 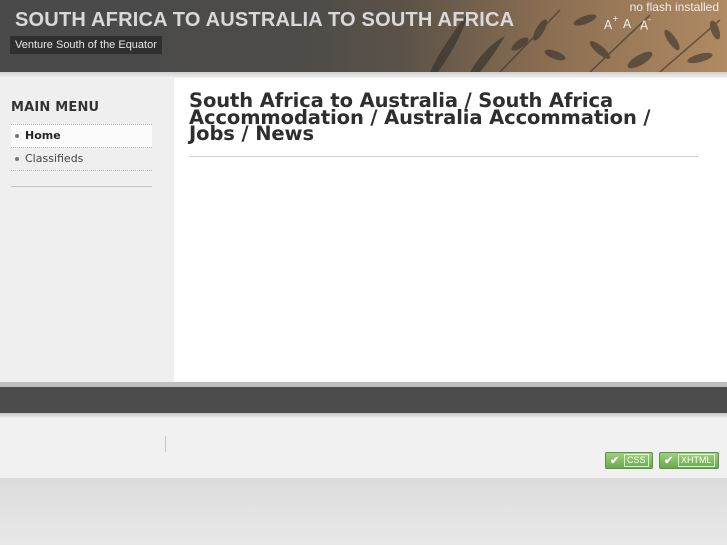 I want to click on flash-notice: no flash installed, so click(x=674, y=7).